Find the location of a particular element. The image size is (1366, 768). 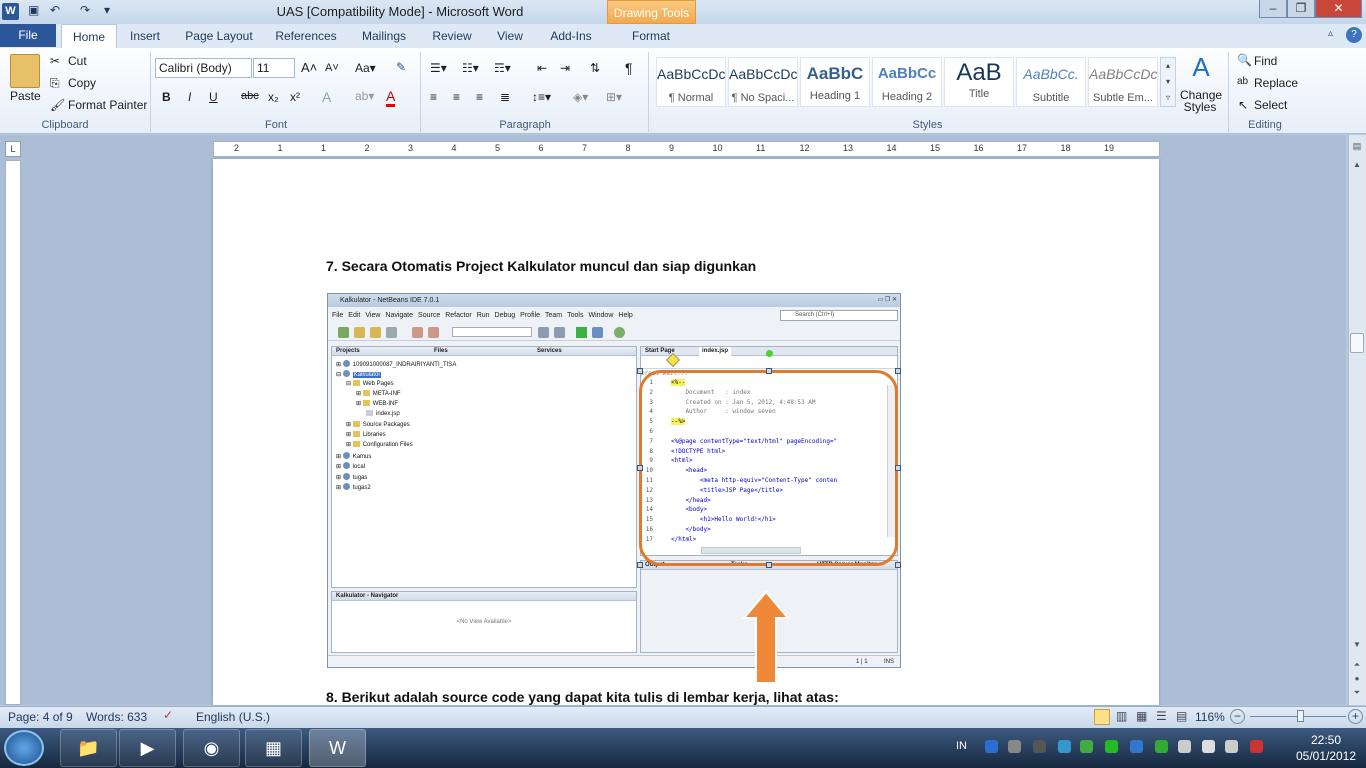

tab-mailings: Mailings is located at coordinates (384, 36).